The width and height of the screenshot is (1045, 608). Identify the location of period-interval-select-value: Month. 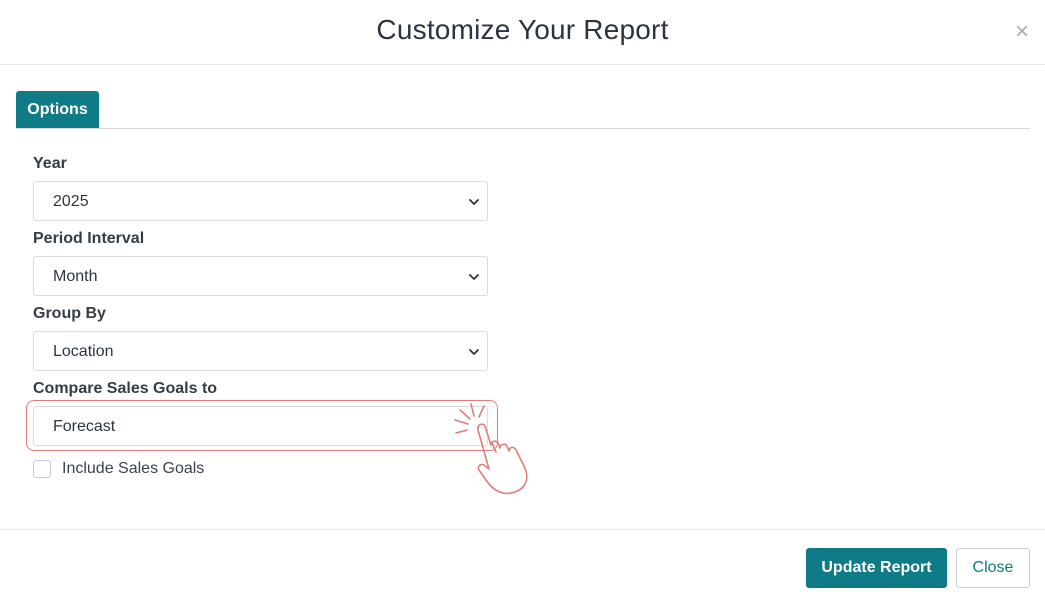
(75, 276).